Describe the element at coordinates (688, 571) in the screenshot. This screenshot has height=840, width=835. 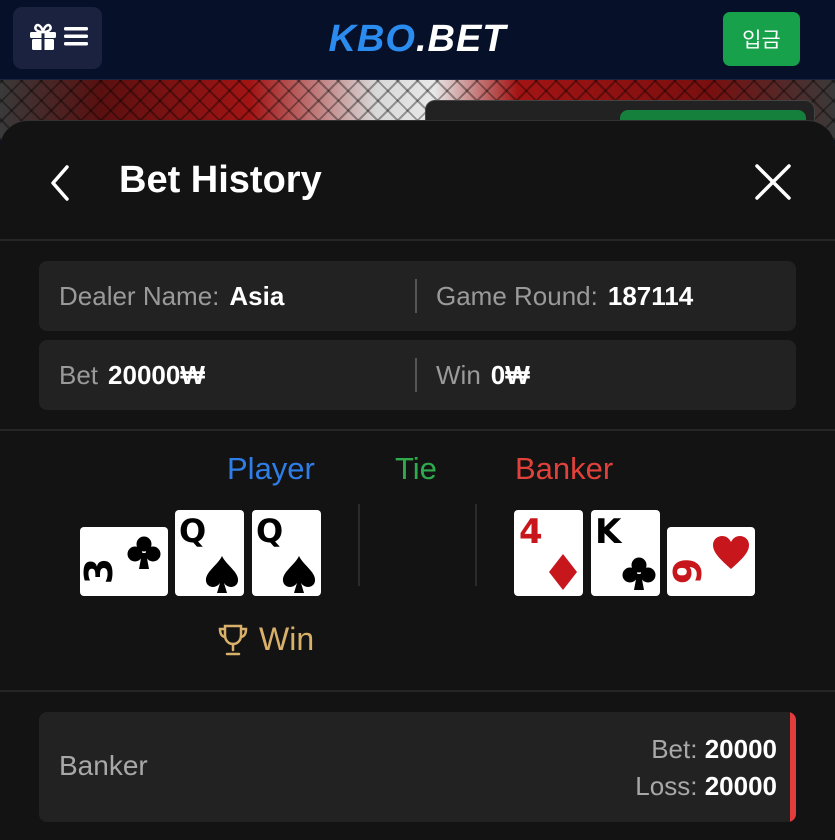
I see `card-rank: 9` at that location.